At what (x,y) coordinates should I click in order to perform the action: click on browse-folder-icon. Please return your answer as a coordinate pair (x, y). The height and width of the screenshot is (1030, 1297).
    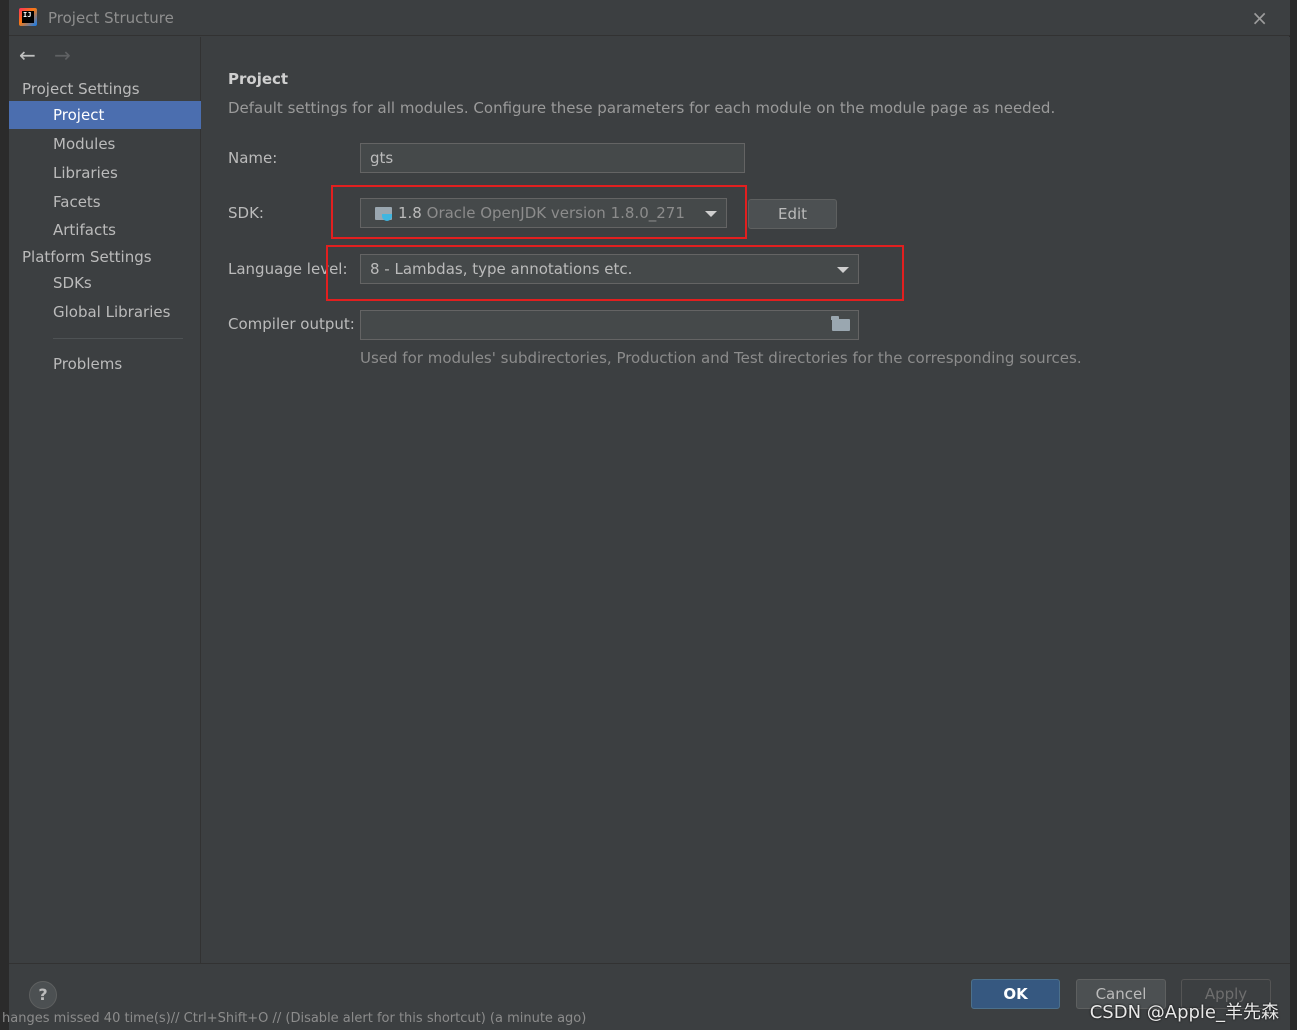
    Looking at the image, I should click on (840, 323).